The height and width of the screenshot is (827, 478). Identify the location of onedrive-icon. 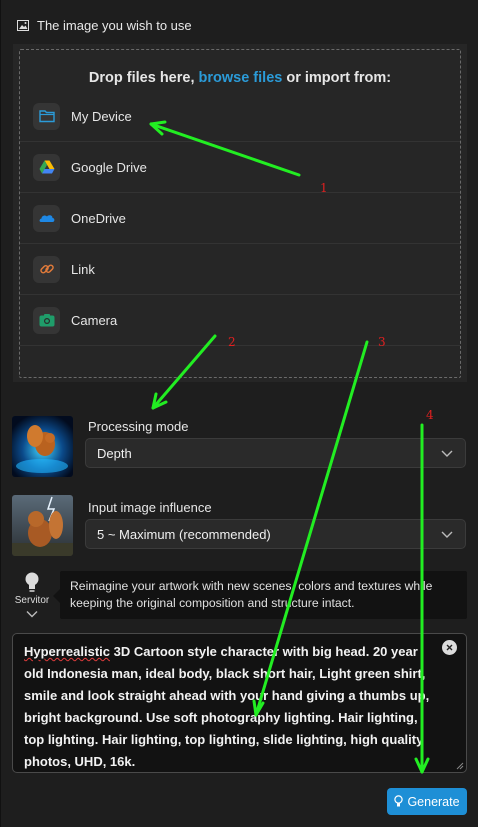
(46, 218).